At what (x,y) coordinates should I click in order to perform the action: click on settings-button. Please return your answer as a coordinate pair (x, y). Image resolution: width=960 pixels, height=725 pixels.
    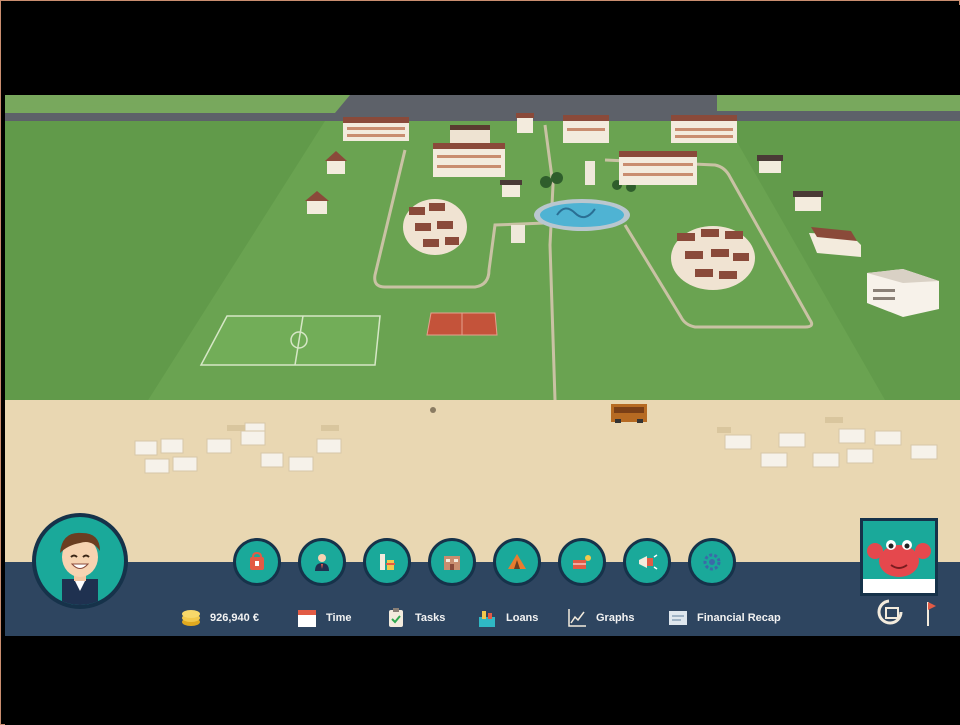
    Looking at the image, I should click on (712, 562).